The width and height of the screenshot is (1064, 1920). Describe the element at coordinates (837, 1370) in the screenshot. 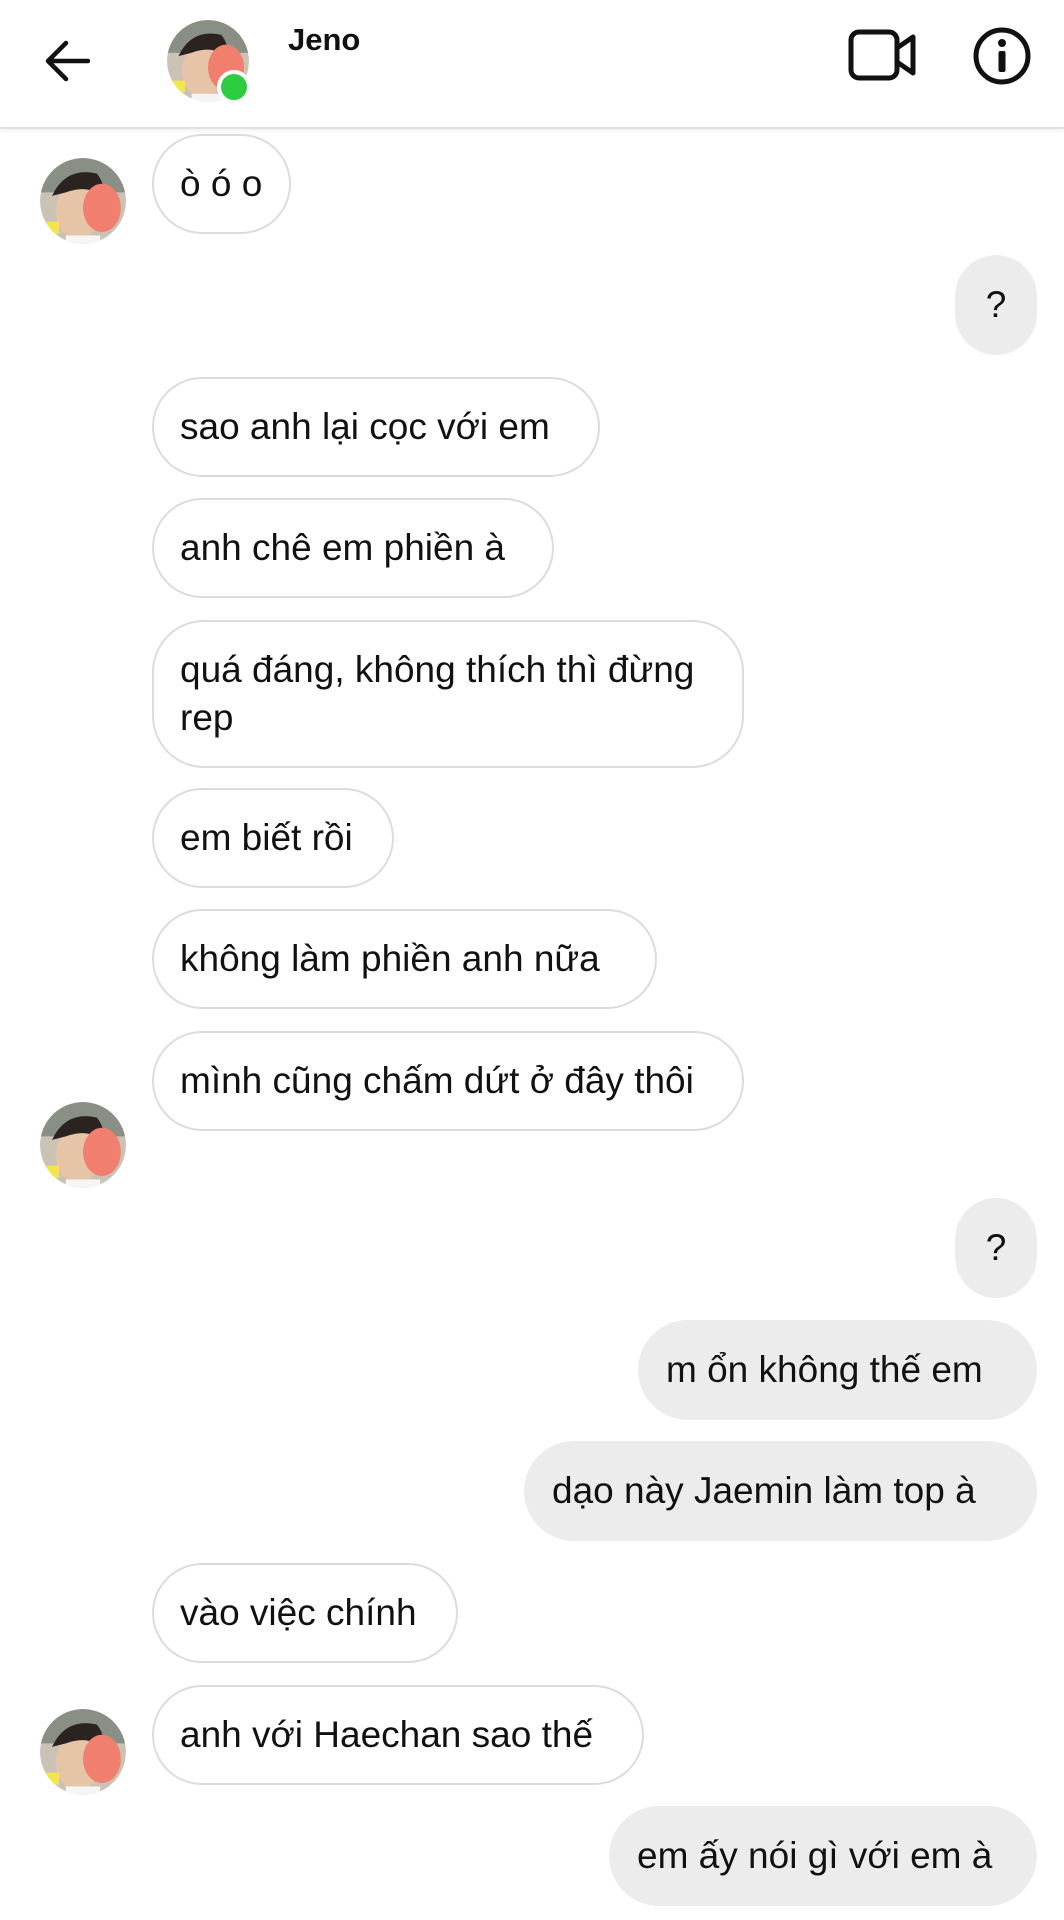

I see `outgoing-message: m ổn không thế em` at that location.